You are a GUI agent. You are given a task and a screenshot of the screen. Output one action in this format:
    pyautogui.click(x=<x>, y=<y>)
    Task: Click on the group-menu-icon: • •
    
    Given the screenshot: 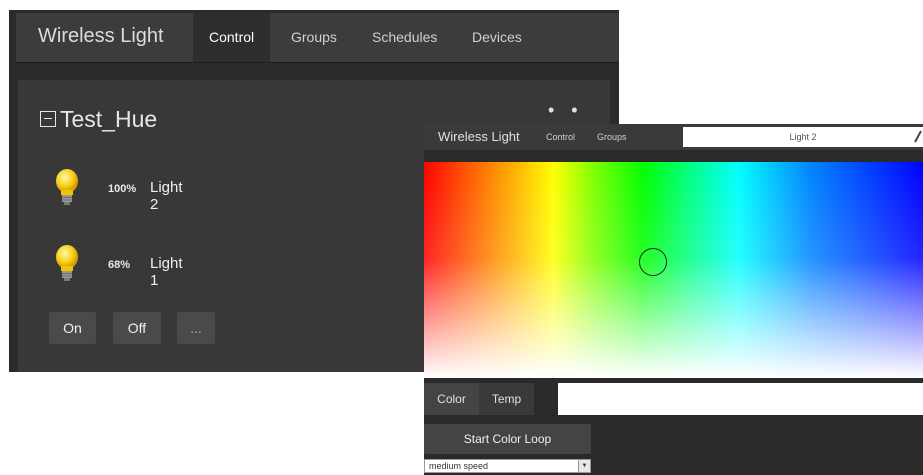 What is the action you would take?
    pyautogui.click(x=566, y=110)
    